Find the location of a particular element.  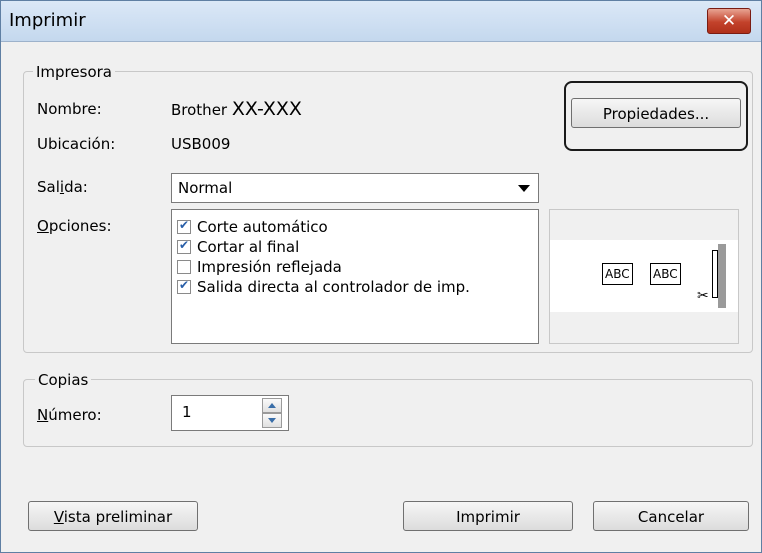

chevron-down-icon is located at coordinates (524, 188).